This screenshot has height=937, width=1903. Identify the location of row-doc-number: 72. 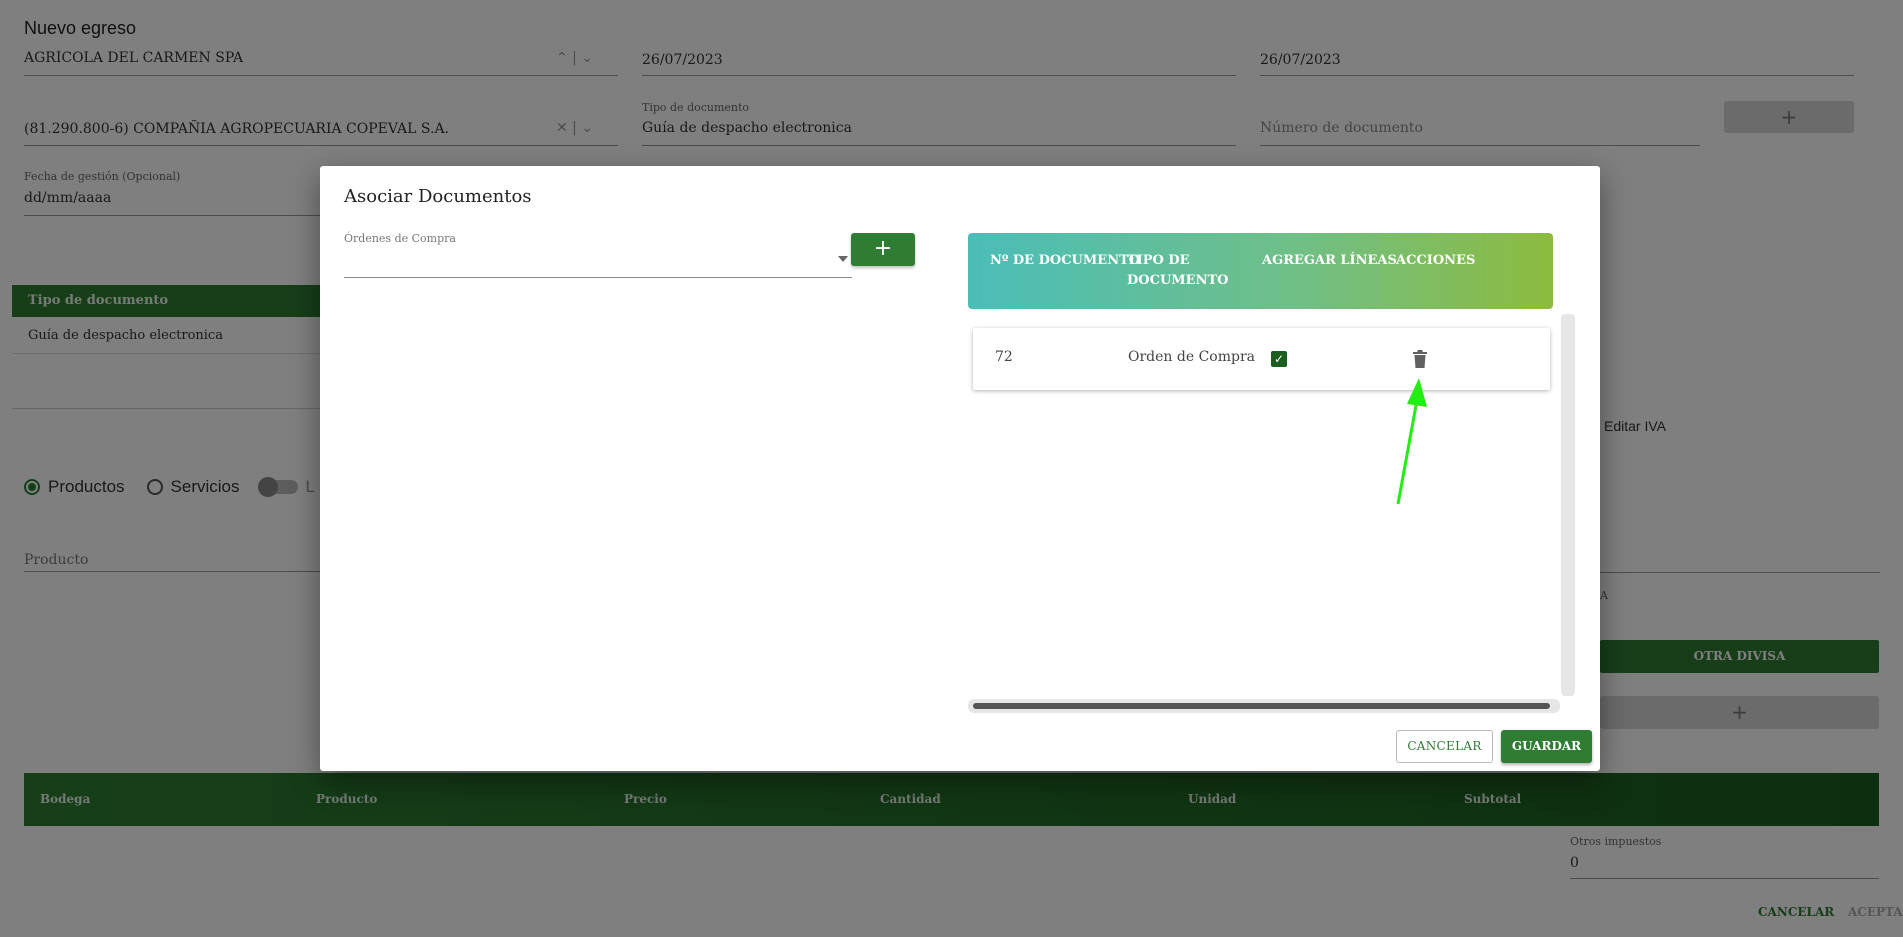
(1004, 357).